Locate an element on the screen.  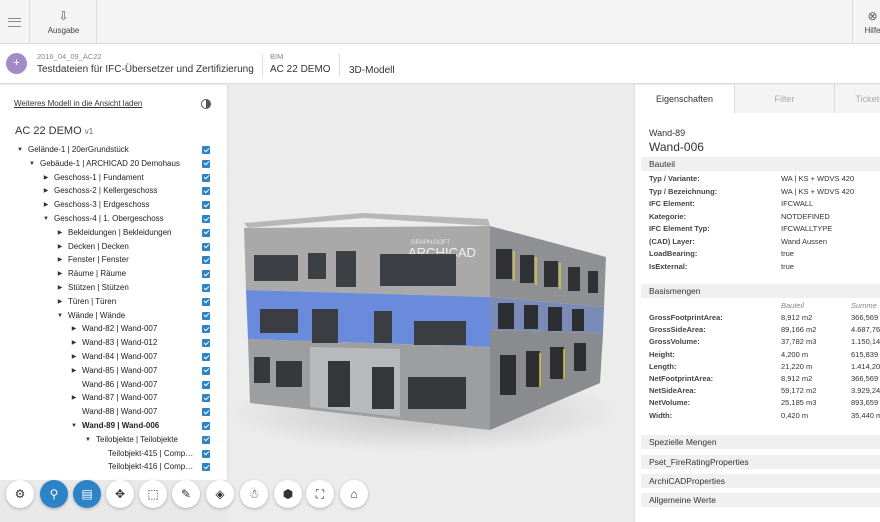
tree-item: ▼ Gebäude-1 | ARCHICAD 20 Demohaus is located at coordinates (109, 164).